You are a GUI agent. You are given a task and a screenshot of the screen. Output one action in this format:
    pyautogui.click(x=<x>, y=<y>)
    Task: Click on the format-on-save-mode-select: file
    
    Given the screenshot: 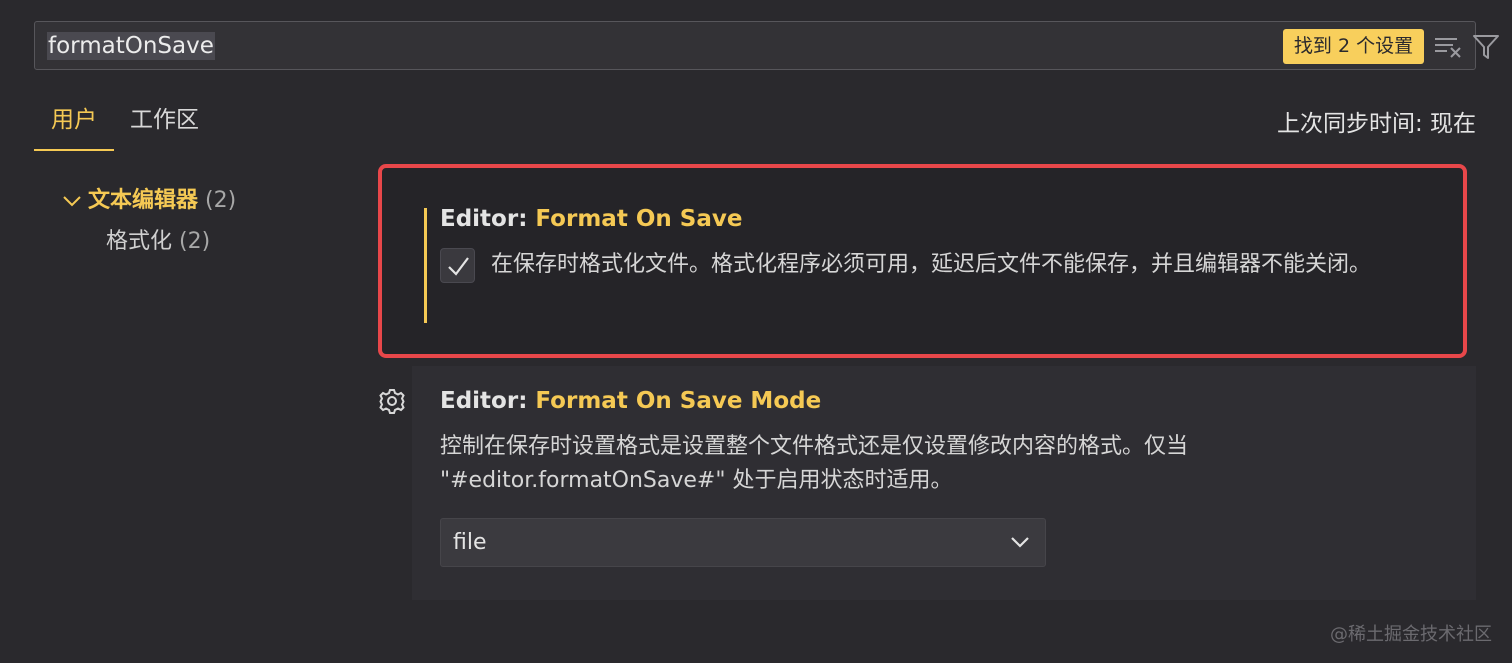 What is the action you would take?
    pyautogui.click(x=743, y=542)
    